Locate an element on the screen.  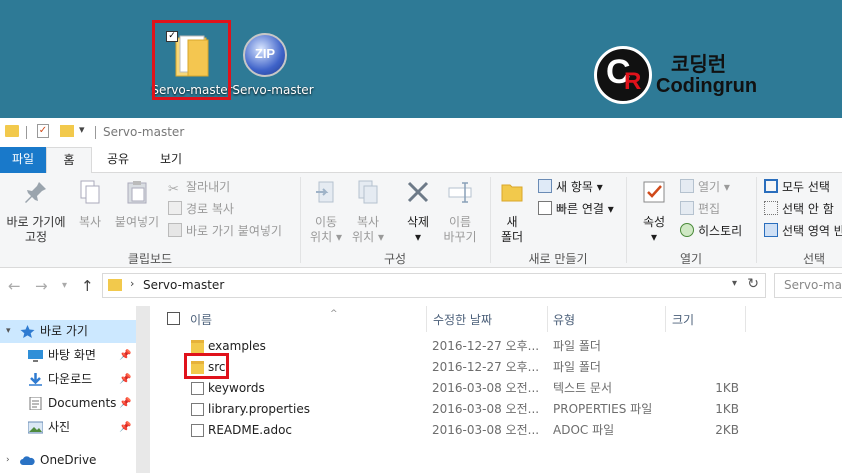
easy-access-button: 빠른 연결 ▾ is located at coordinates (576, 209).